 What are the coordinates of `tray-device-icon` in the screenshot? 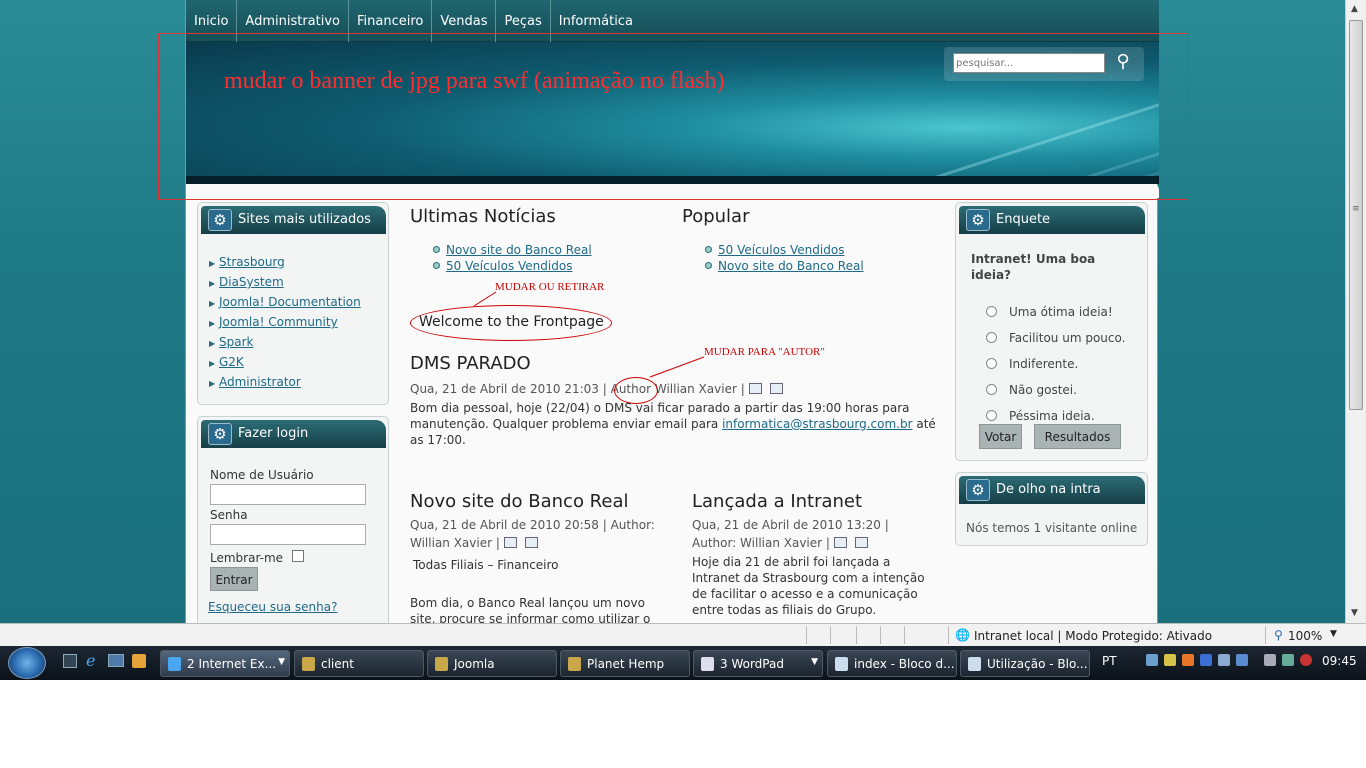 It's located at (1270, 660).